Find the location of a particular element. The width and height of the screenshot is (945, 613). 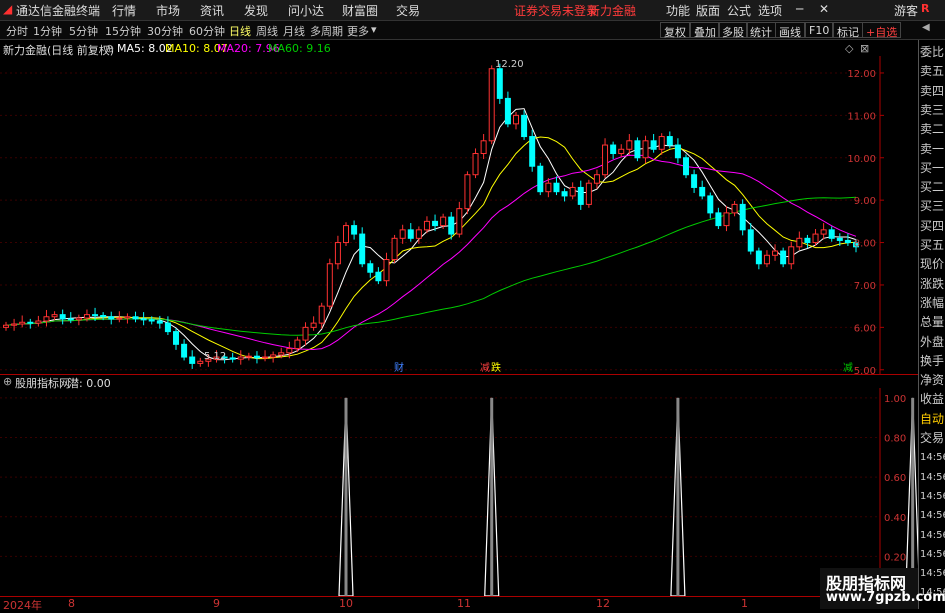

minimize-icon: ─ is located at coordinates (799, 9).